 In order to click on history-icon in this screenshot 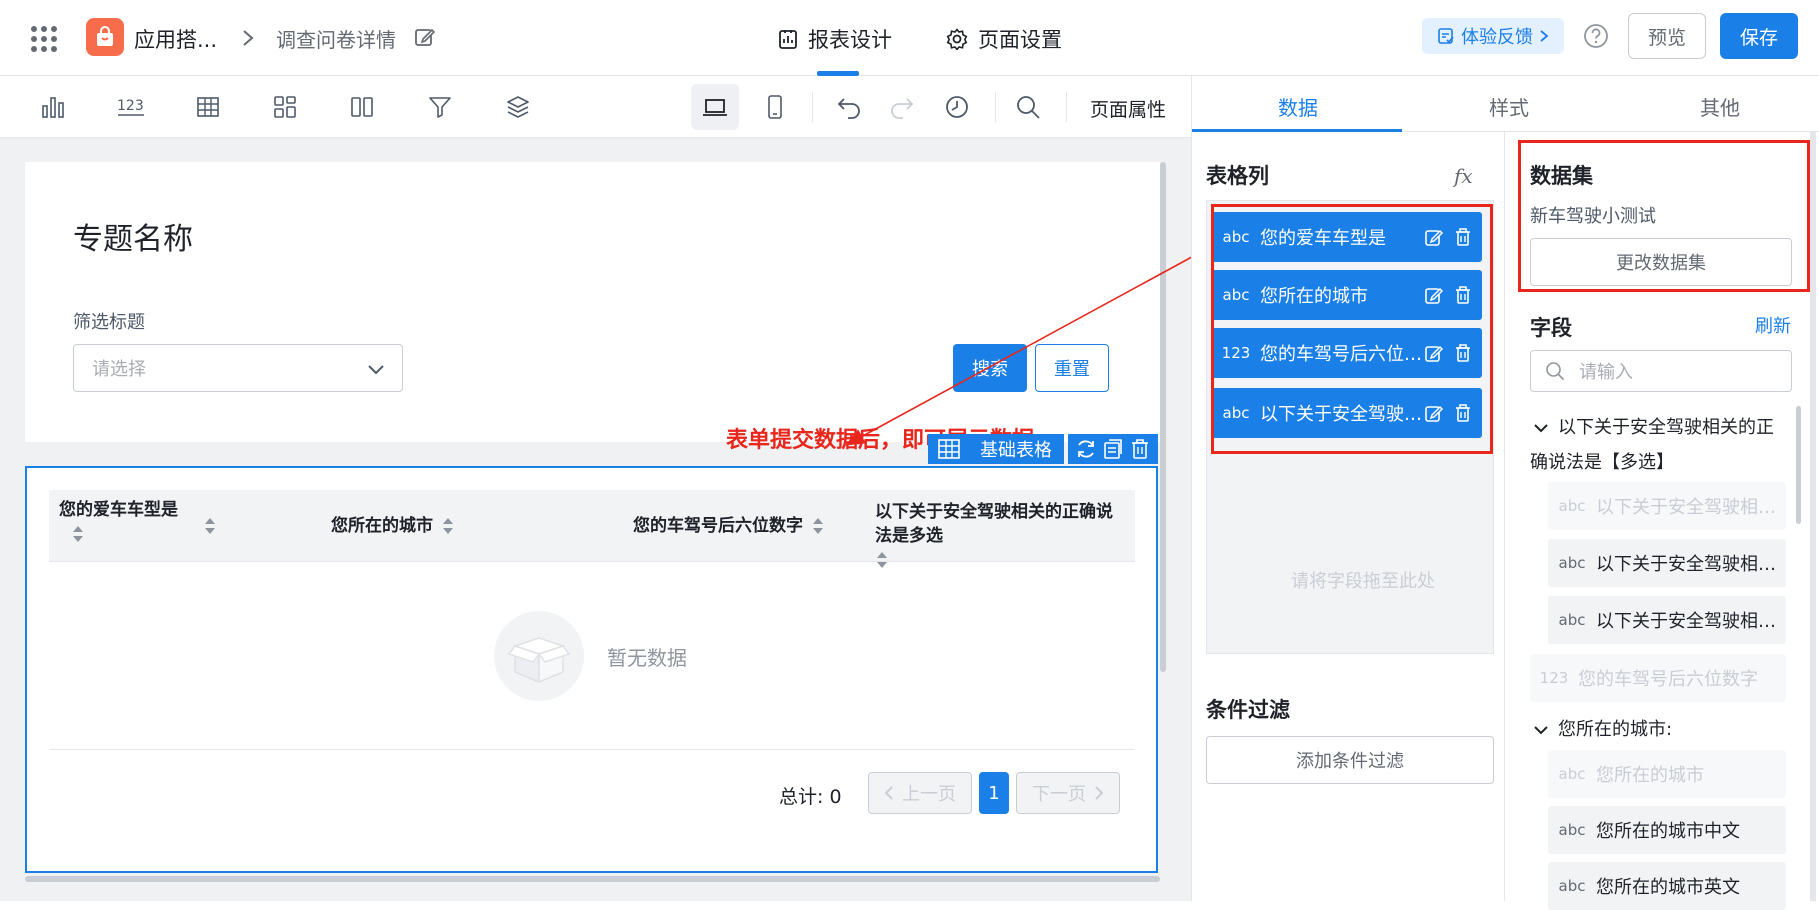, I will do `click(957, 107)`.